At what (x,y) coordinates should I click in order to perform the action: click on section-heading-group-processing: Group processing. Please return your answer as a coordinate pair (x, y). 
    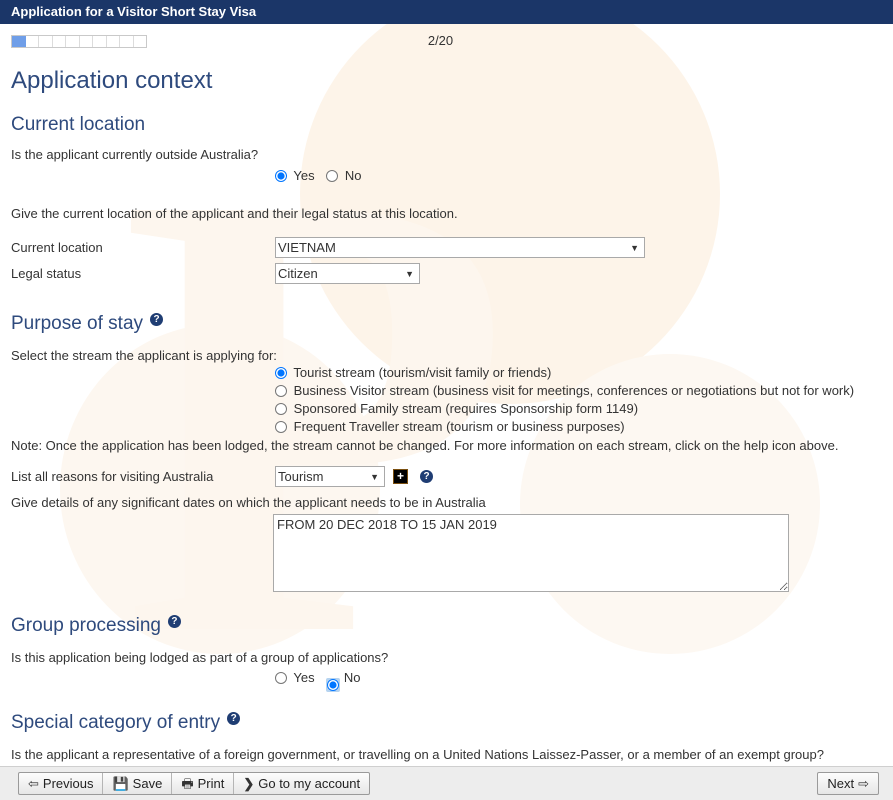
    Looking at the image, I should click on (86, 625).